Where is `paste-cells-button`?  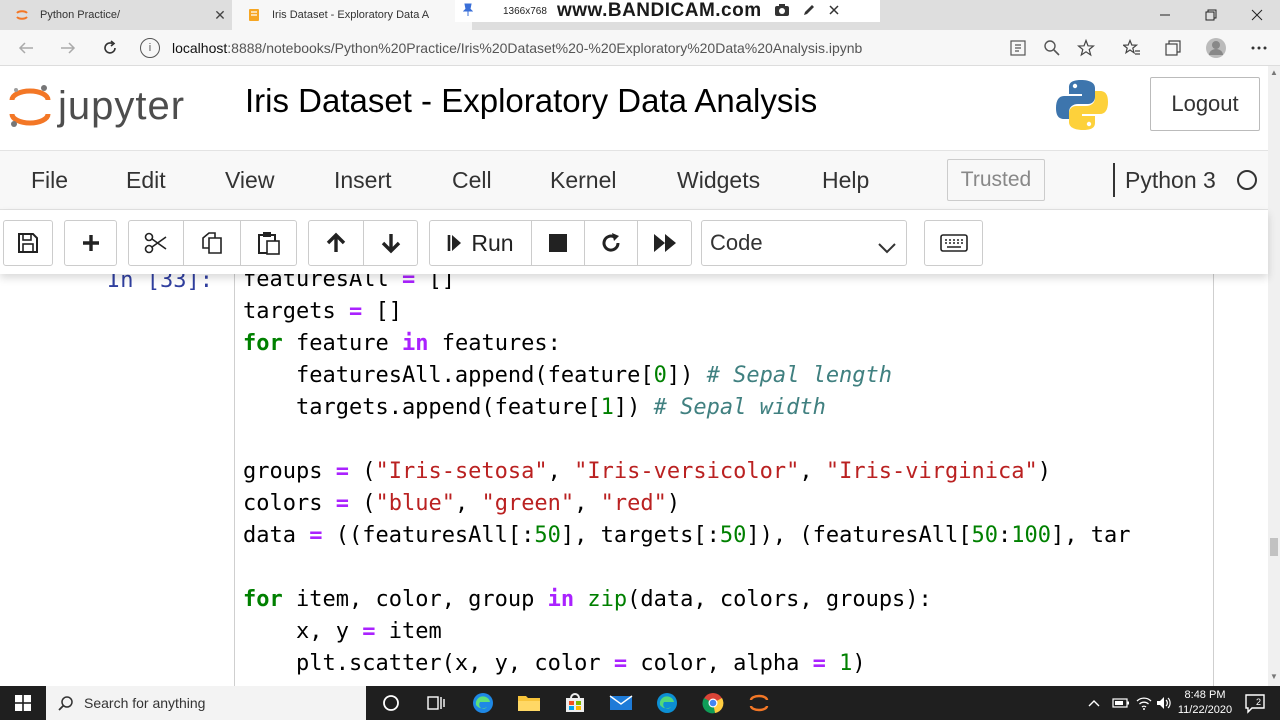 paste-cells-button is located at coordinates (268, 243).